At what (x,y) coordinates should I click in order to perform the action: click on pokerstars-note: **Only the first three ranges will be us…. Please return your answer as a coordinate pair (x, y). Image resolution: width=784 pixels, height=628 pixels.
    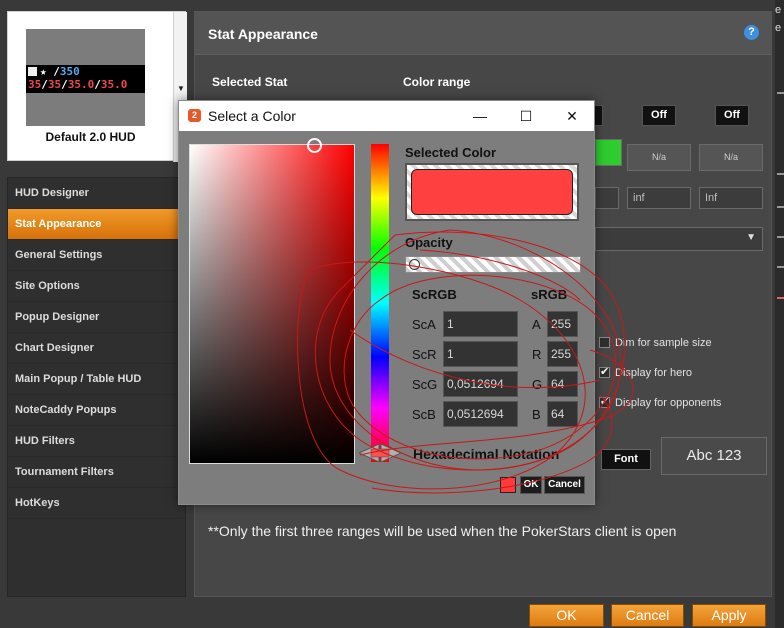
    Looking at the image, I should click on (442, 531).